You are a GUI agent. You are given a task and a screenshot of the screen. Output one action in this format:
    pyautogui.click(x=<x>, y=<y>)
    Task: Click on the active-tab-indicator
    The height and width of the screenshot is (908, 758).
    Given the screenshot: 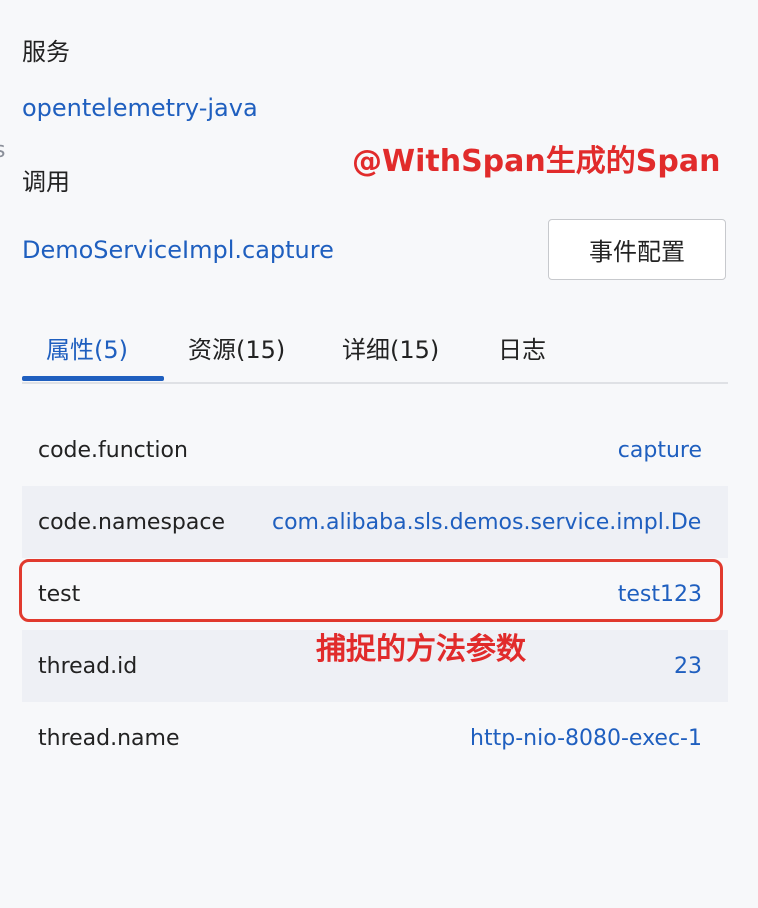 What is the action you would take?
    pyautogui.click(x=93, y=378)
    